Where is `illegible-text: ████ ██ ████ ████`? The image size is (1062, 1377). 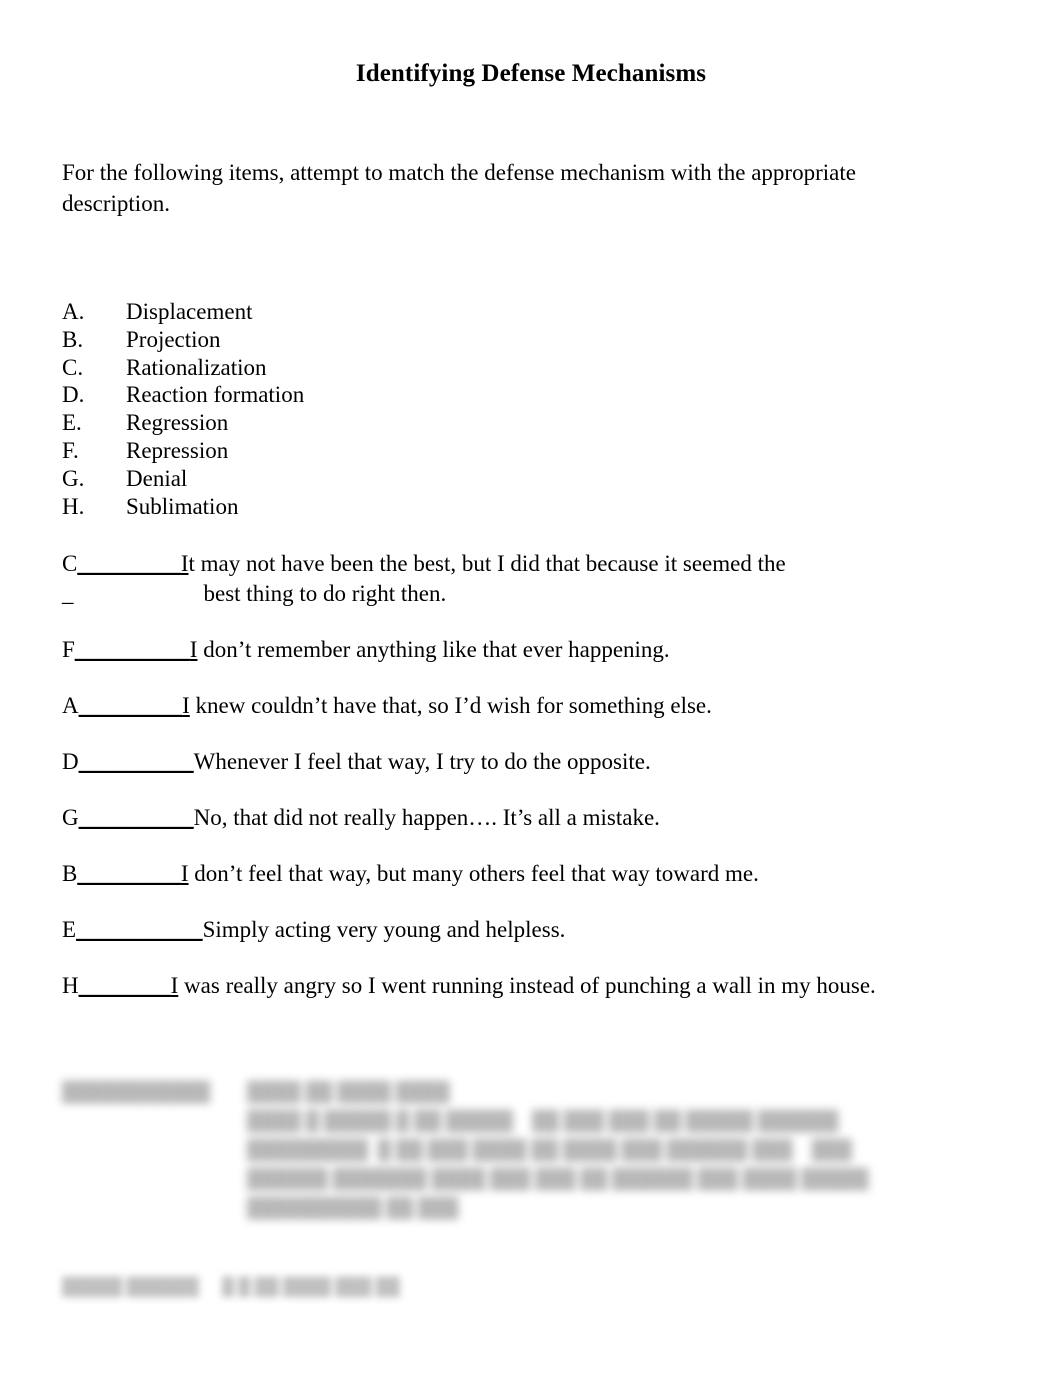
illegible-text: ████ ██ ████ ████ is located at coordinates (348, 1092).